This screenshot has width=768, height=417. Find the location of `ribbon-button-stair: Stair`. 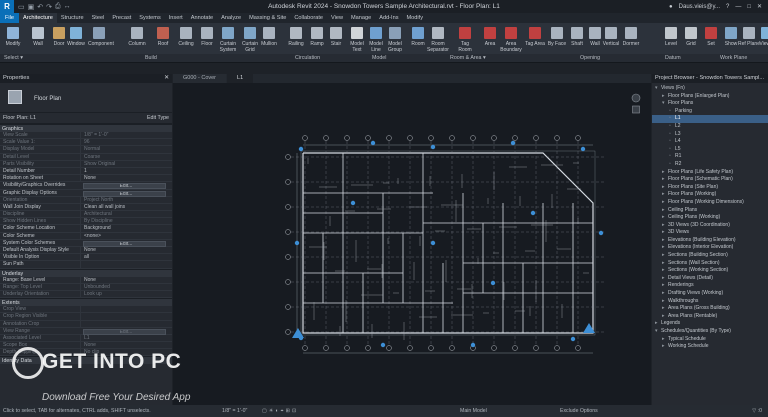

ribbon-button-stair: Stair is located at coordinates (336, 40).